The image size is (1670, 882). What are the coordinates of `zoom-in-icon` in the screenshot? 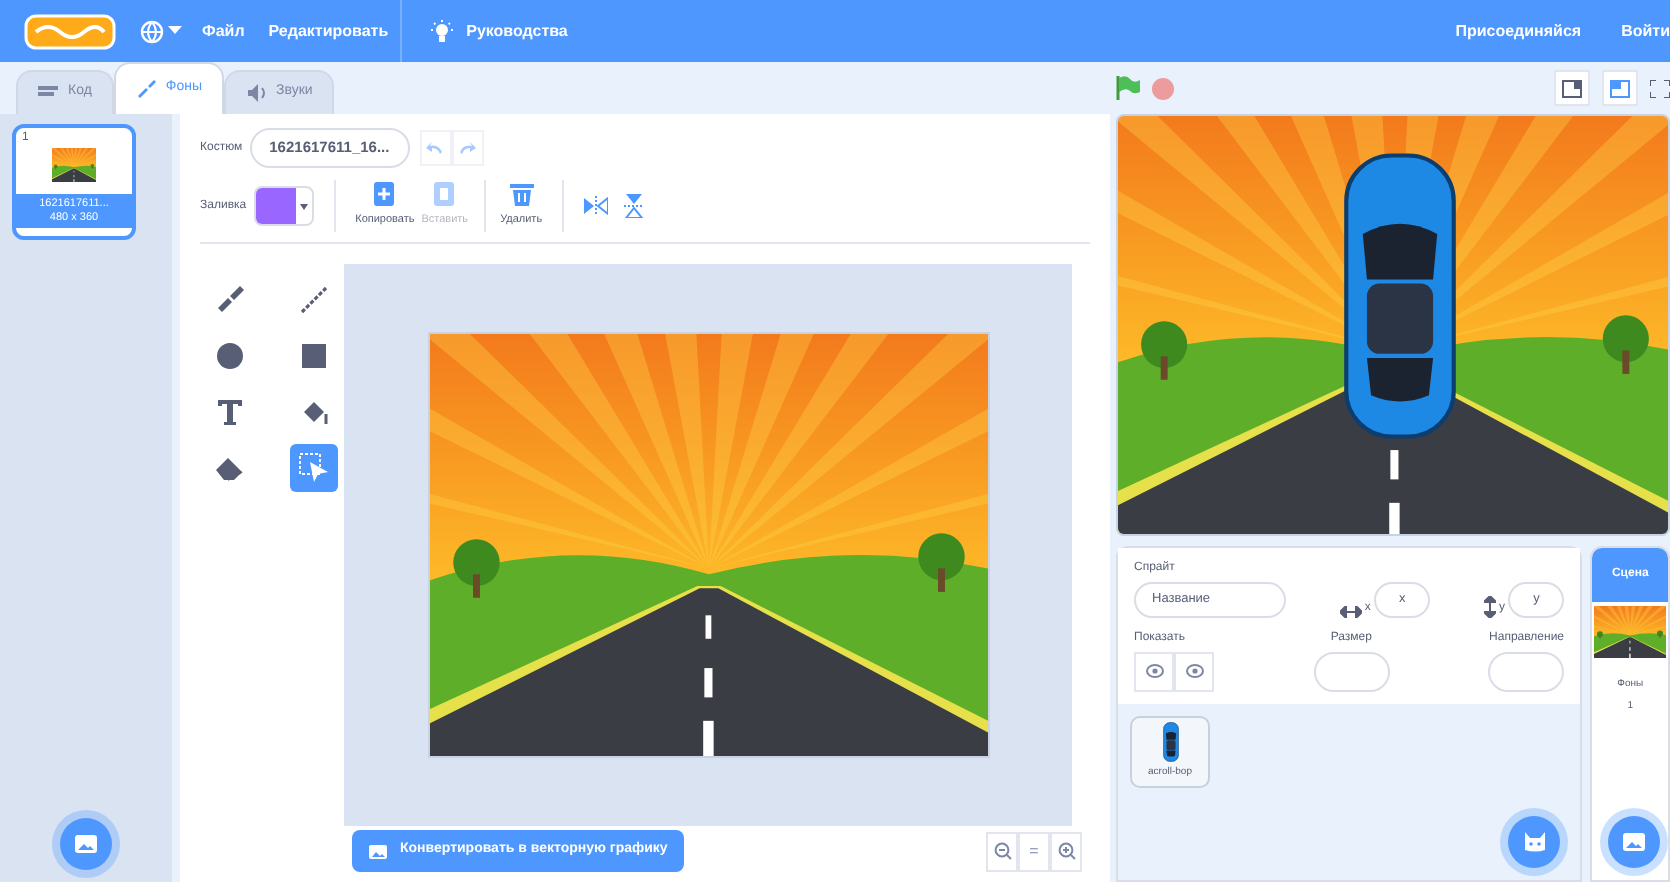 It's located at (1066, 851).